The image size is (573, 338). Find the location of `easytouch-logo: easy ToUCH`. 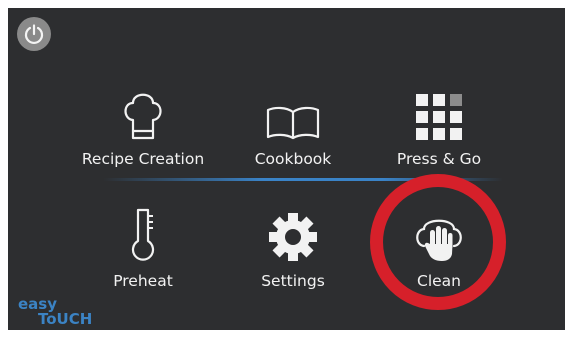

easytouch-logo: easy ToUCH is located at coordinates (55, 312).